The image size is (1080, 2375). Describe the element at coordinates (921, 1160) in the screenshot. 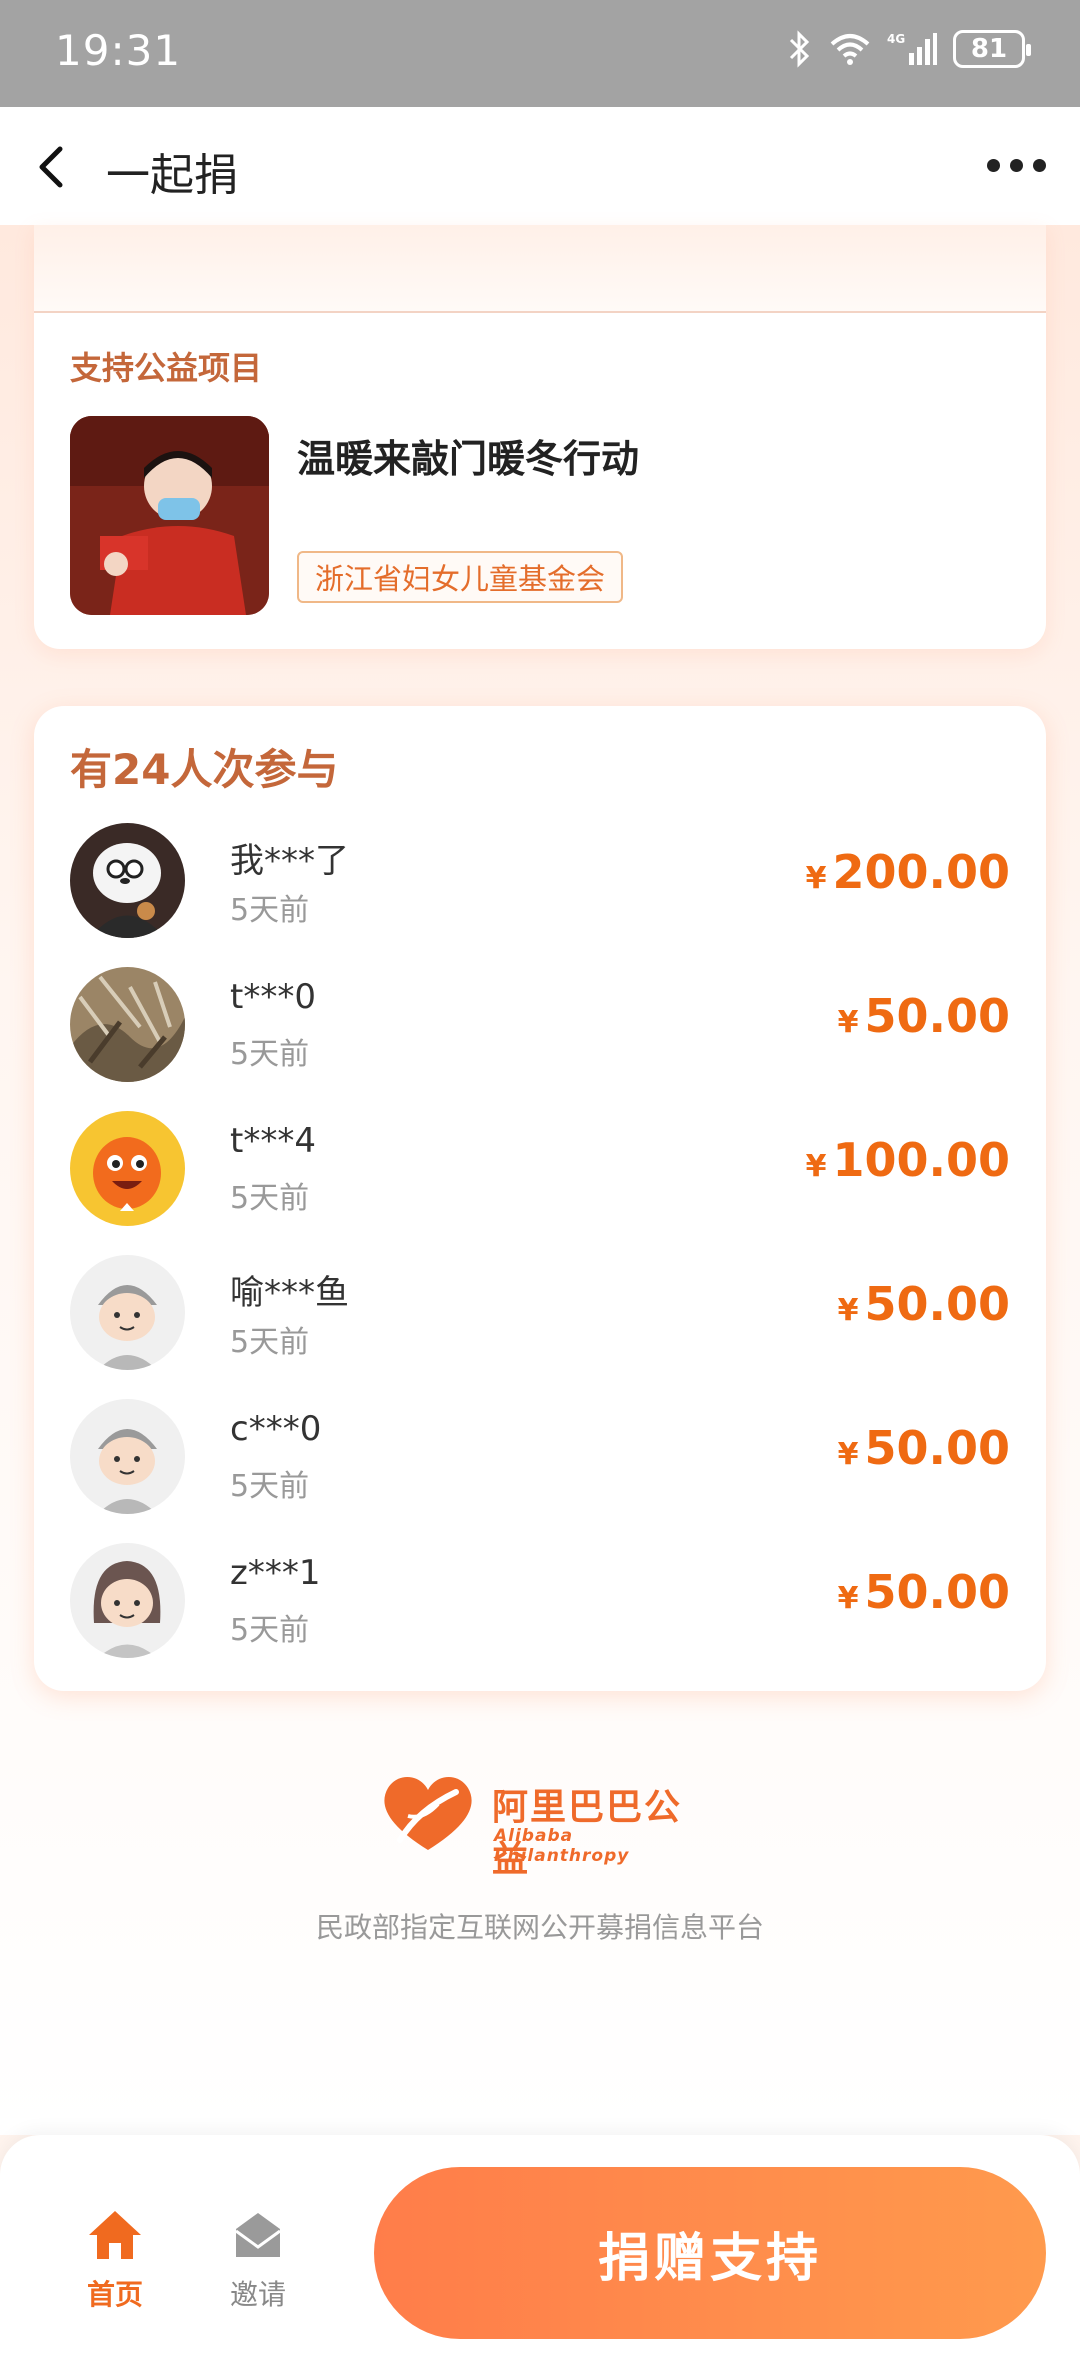

I see `amount-value: 100.00` at that location.